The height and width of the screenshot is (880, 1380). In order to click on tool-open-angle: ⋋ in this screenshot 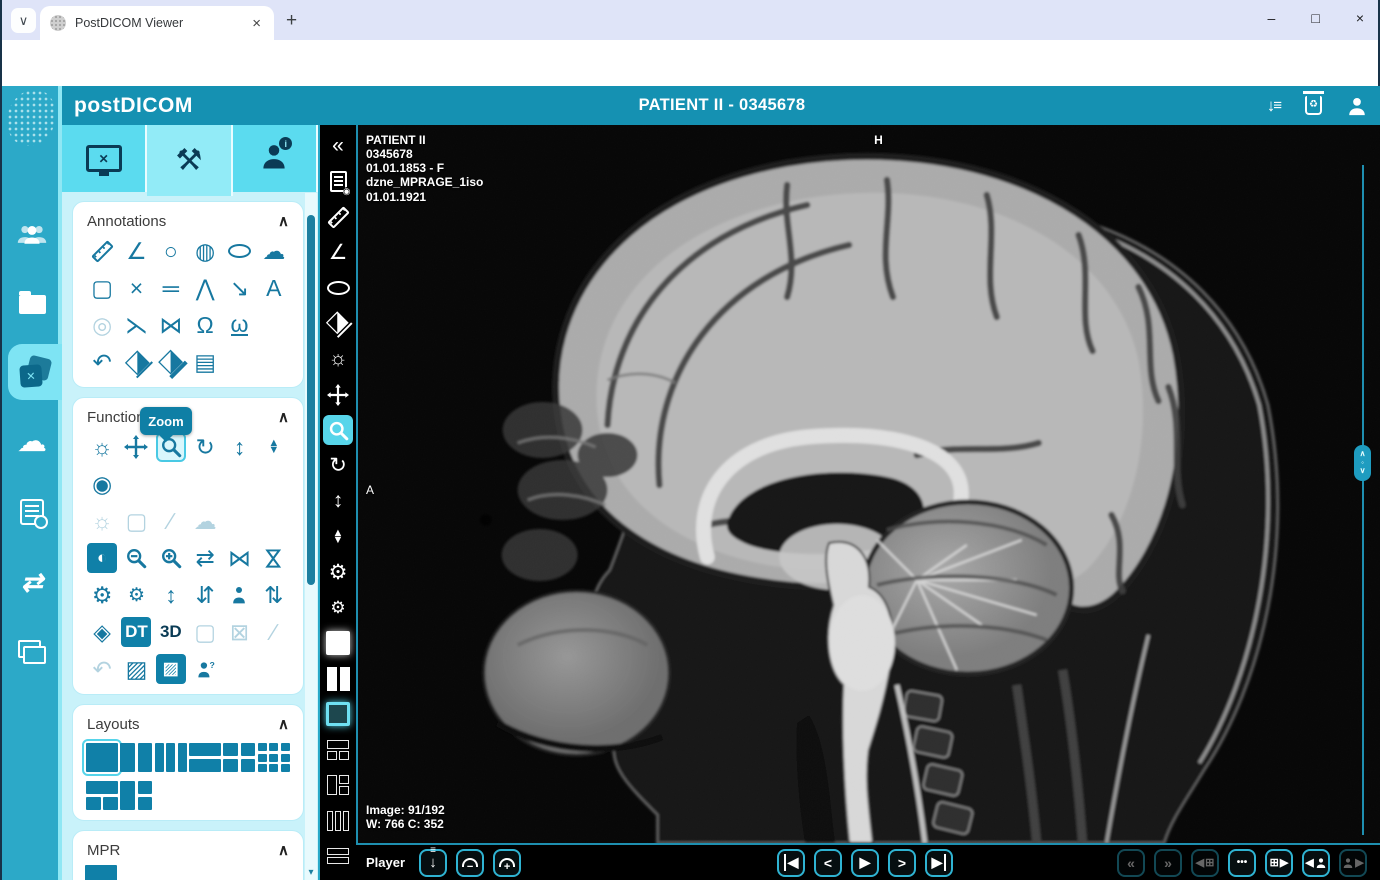, I will do `click(136, 325)`.